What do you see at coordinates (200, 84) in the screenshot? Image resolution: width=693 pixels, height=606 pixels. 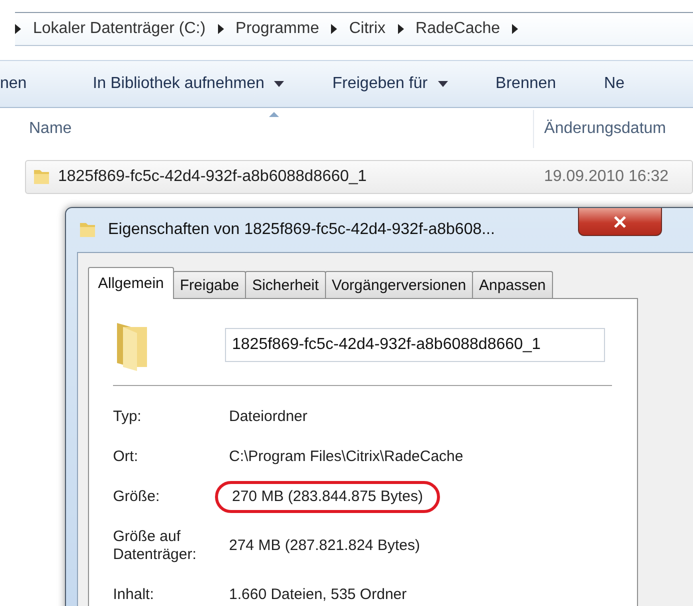 I see `toolbar-button: In Bibliothek aufnehmen` at bounding box center [200, 84].